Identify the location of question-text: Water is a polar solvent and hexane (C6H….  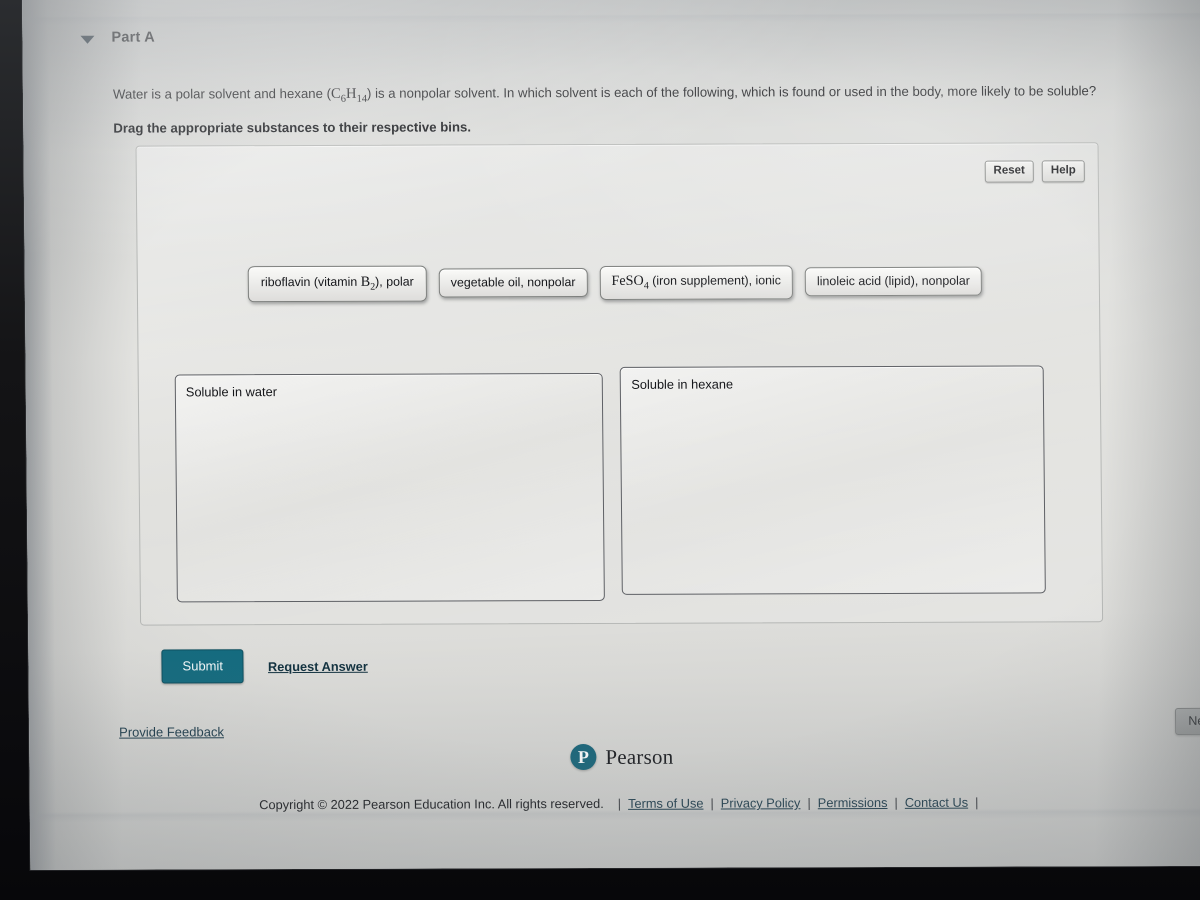
(656, 94).